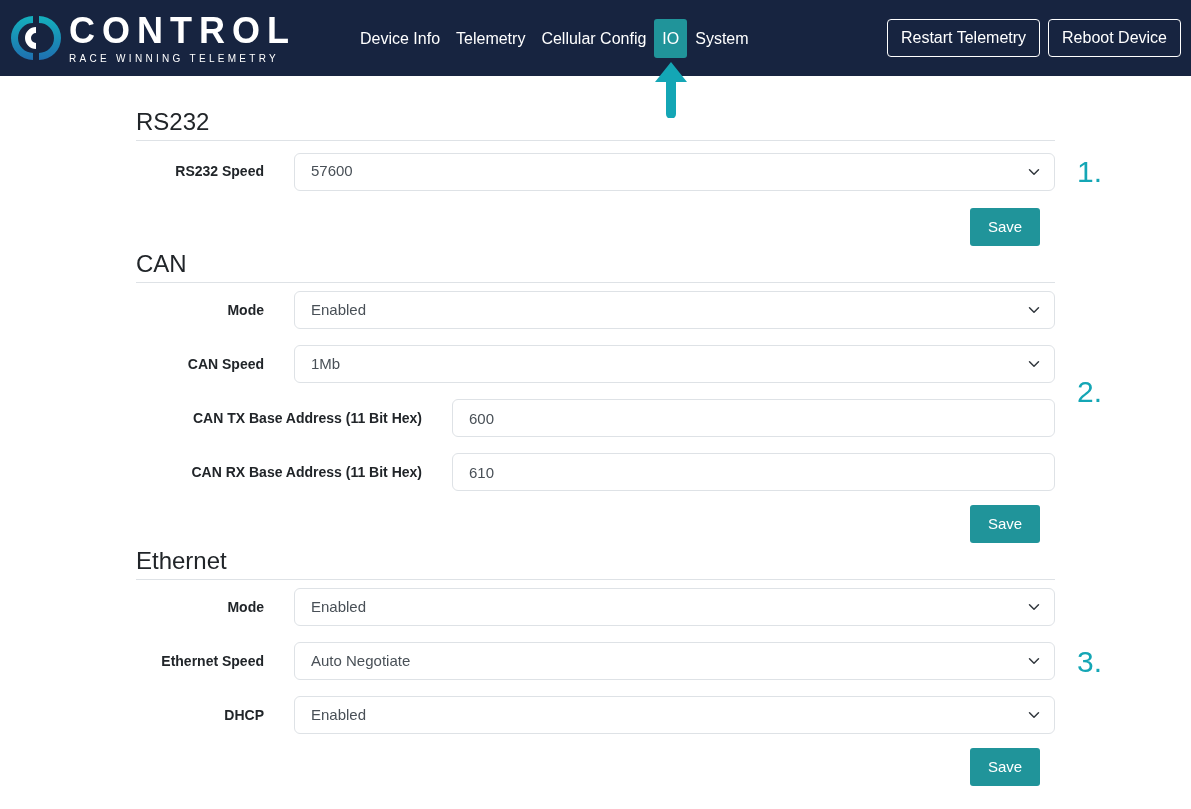 Image resolution: width=1191 pixels, height=809 pixels. Describe the element at coordinates (595, 267) in the screenshot. I see `section-title: CAN` at that location.